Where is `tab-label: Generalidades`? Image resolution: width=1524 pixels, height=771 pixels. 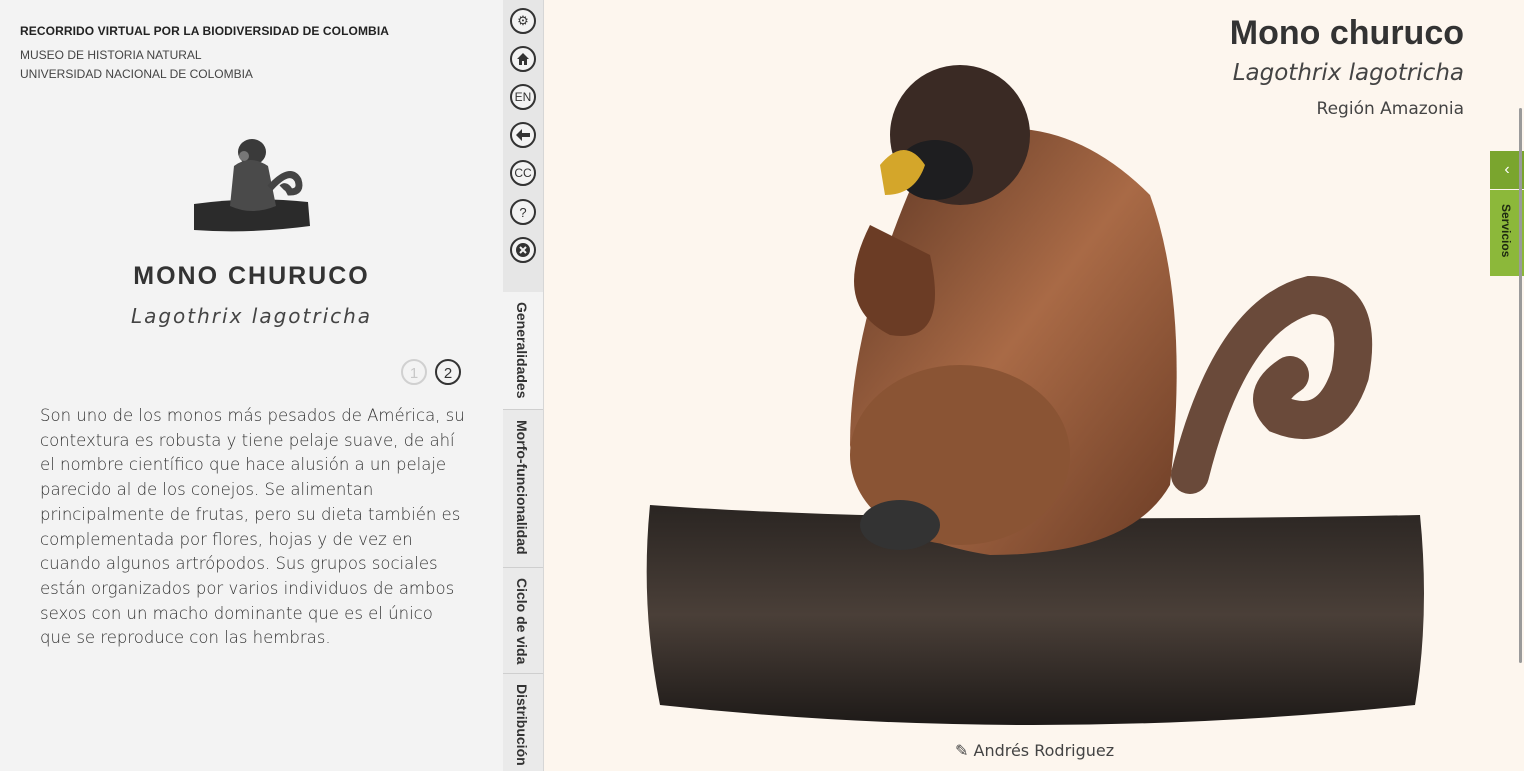
tab-label: Generalidades is located at coordinates (522, 350).